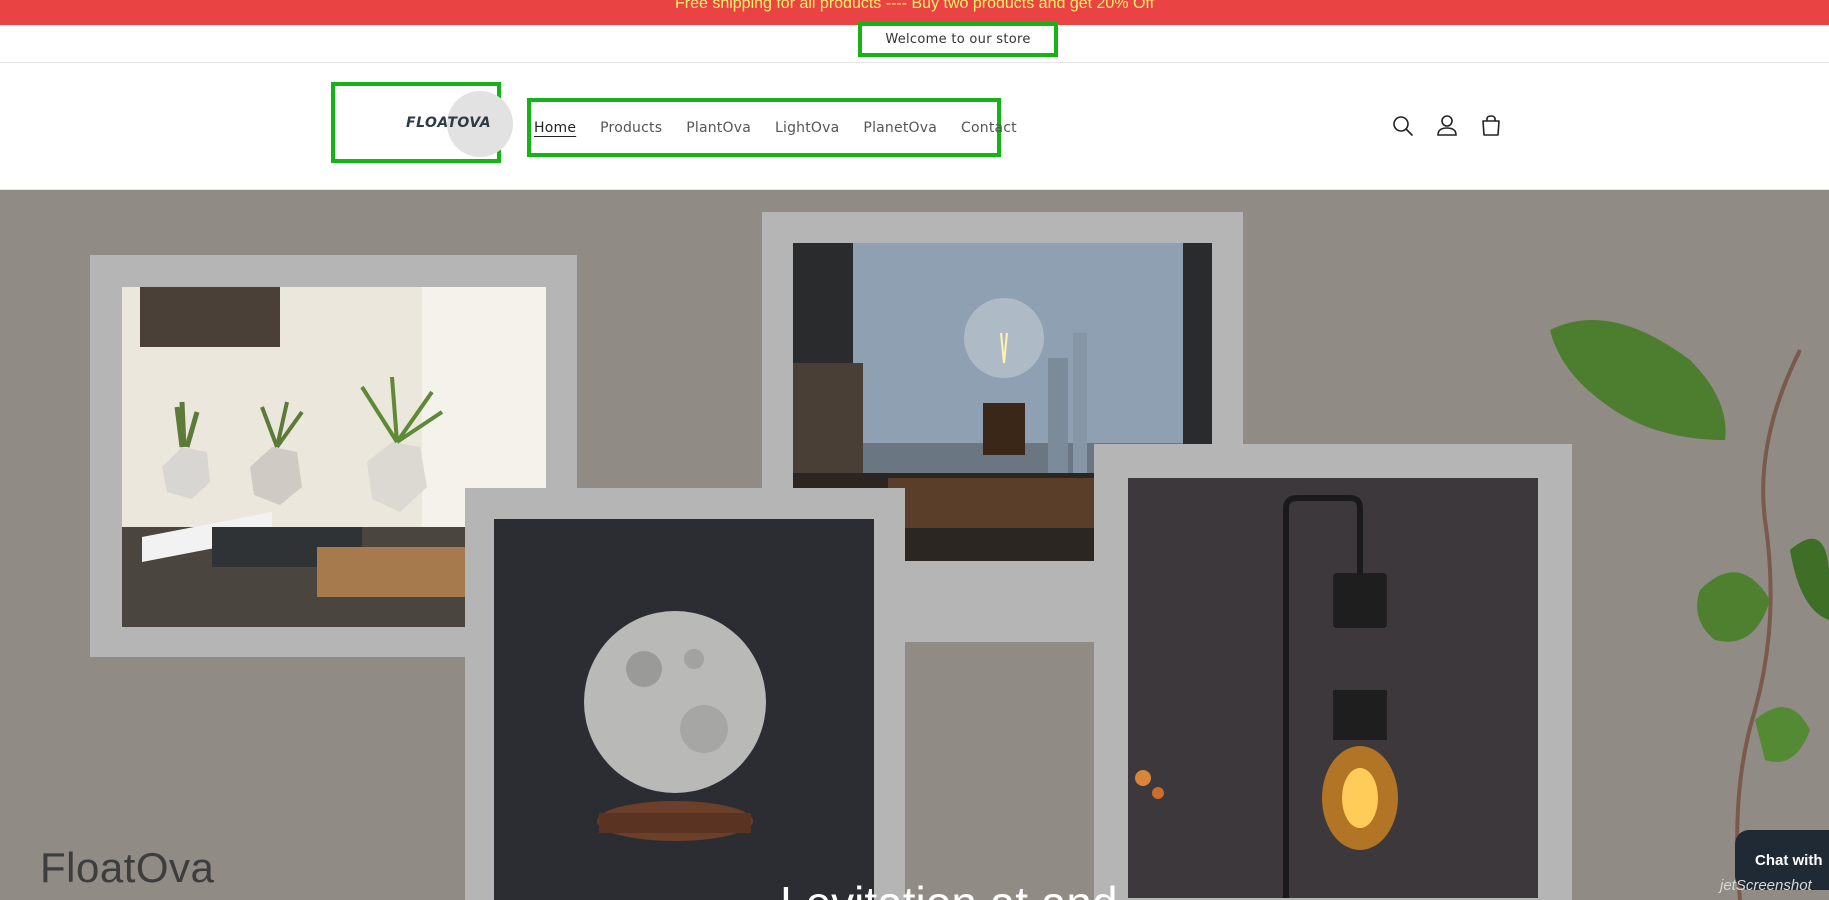 Image resolution: width=1829 pixels, height=900 pixels. What do you see at coordinates (1403, 126) in the screenshot?
I see `search-icon` at bounding box center [1403, 126].